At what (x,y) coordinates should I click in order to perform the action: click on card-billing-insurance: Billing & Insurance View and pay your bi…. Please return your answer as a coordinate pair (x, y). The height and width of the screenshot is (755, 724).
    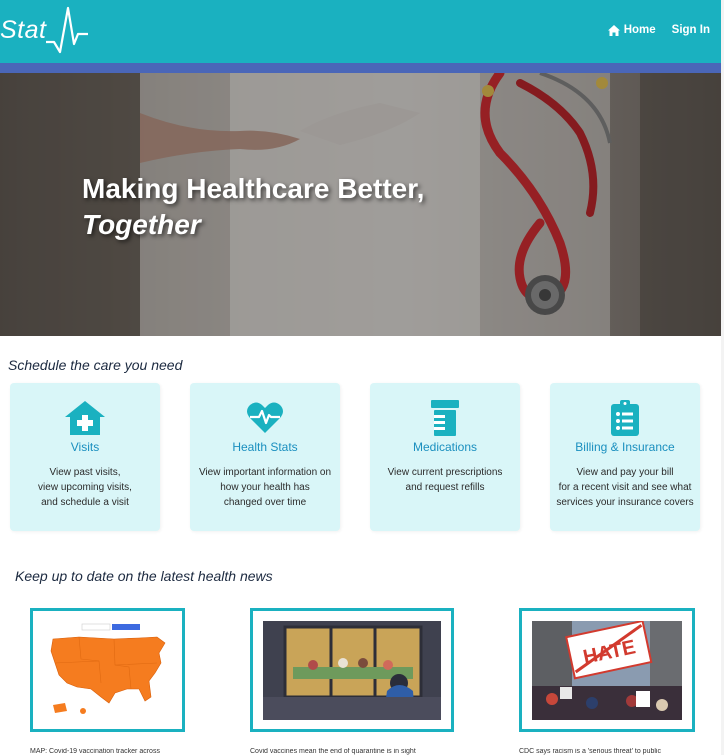
    Looking at the image, I should click on (625, 457).